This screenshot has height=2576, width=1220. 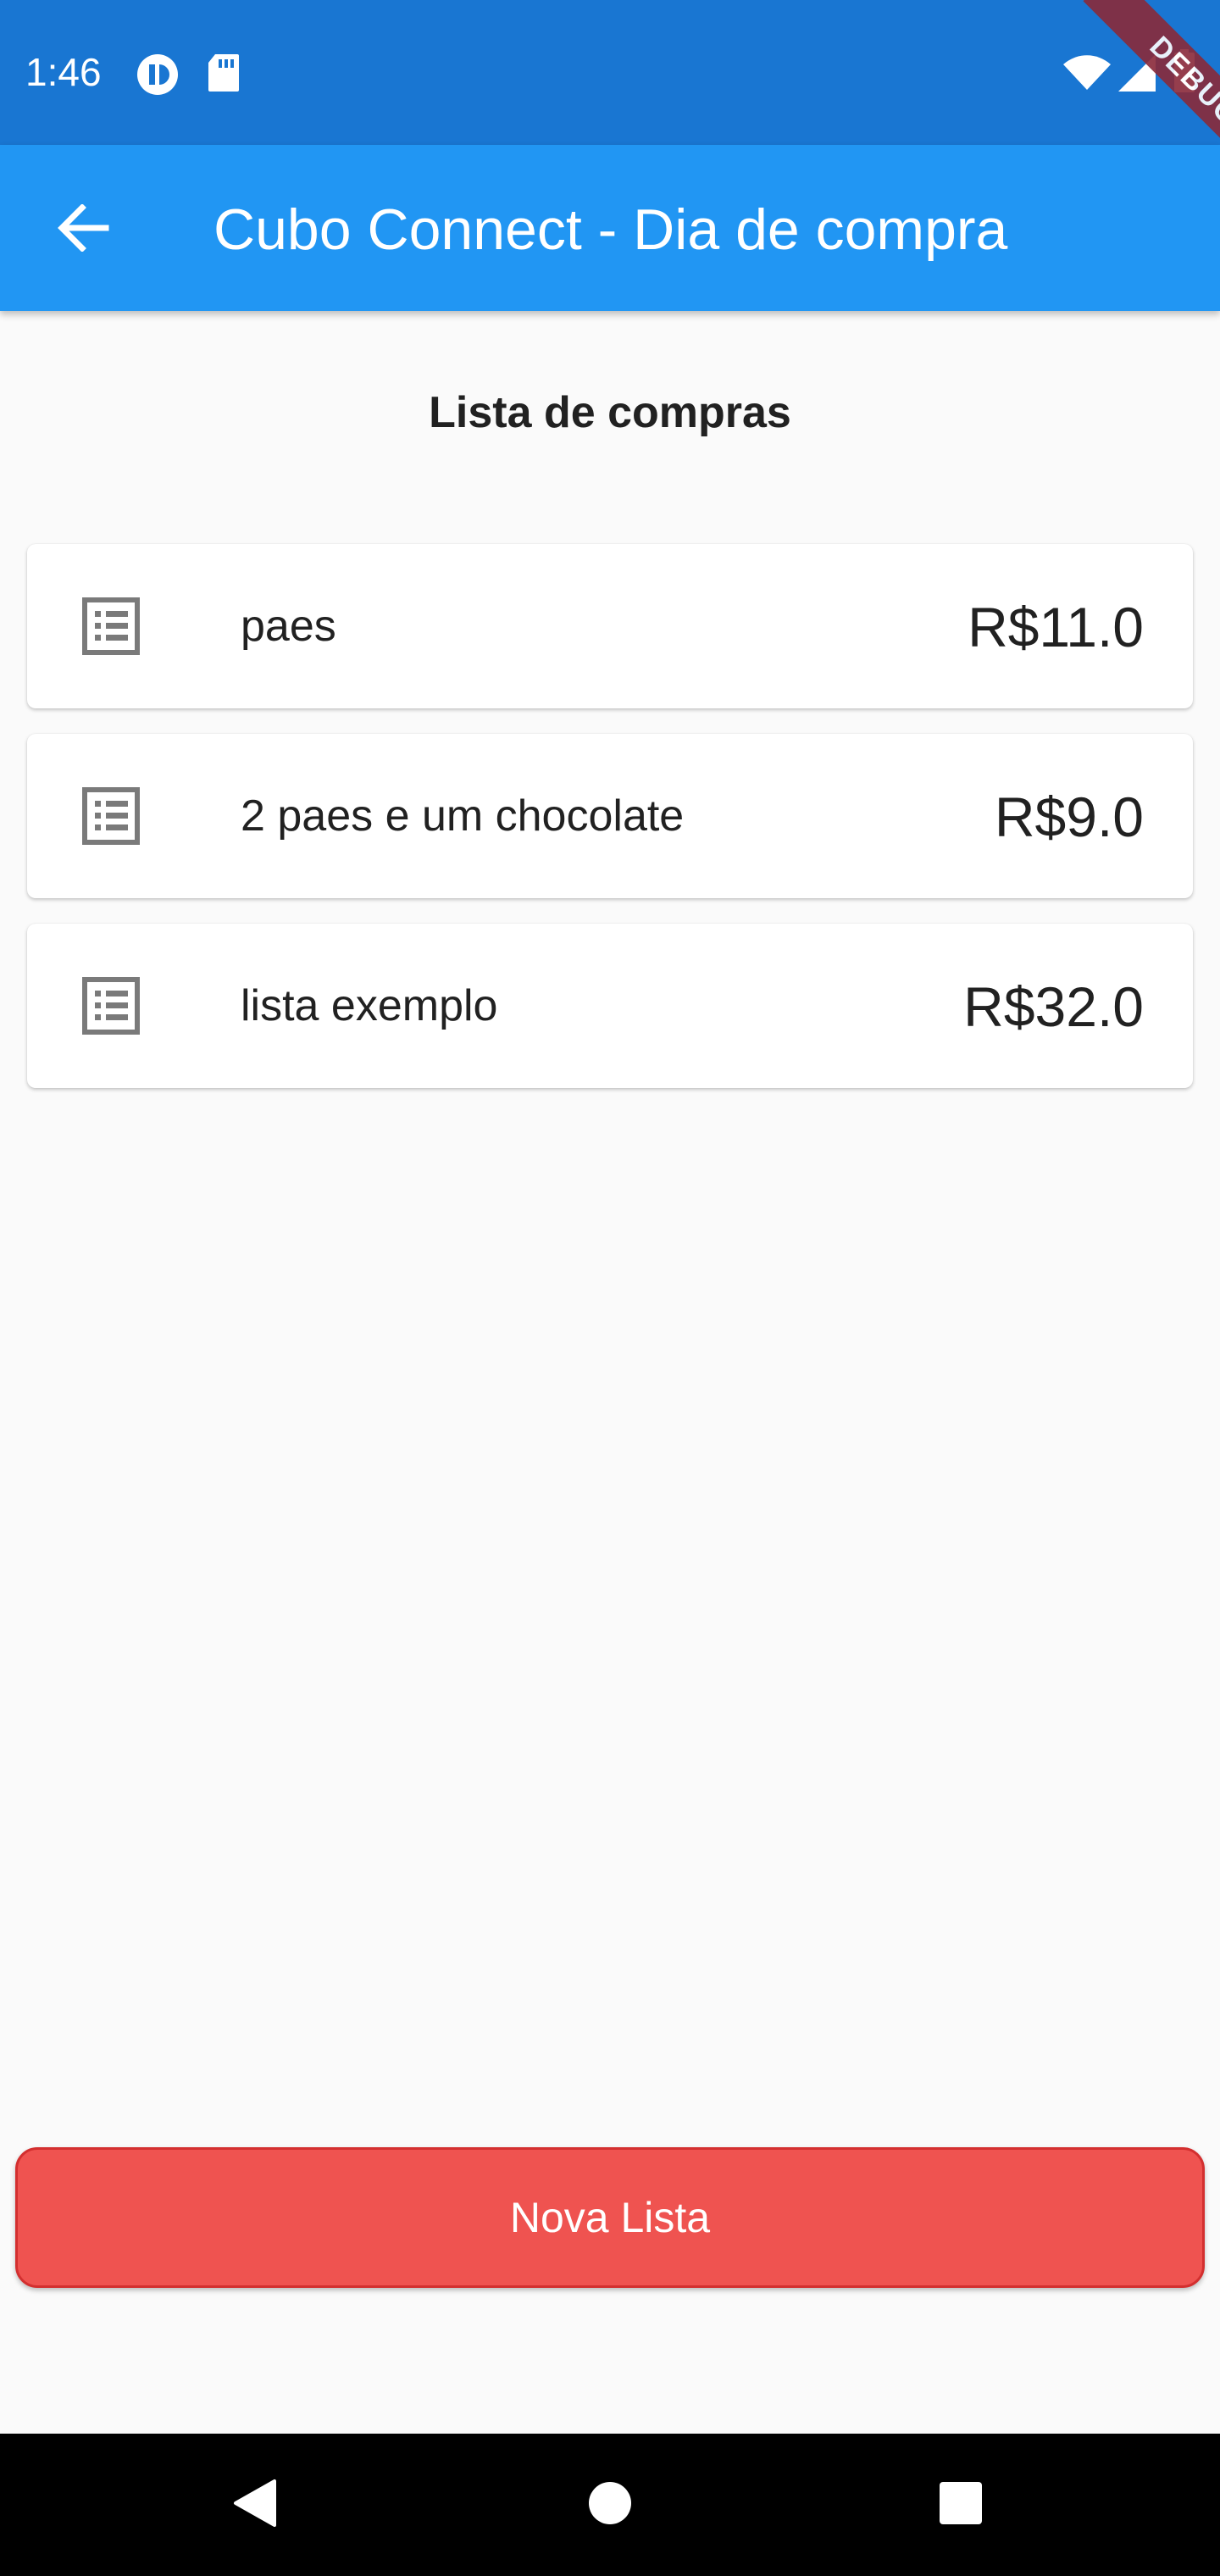 I want to click on nav-recents-button, so click(x=961, y=2505).